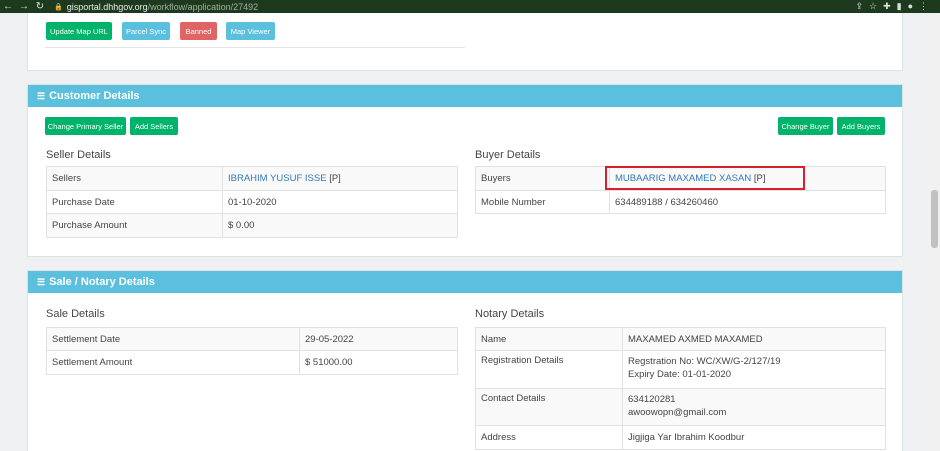 This screenshot has height=451, width=940. What do you see at coordinates (465, 96) in the screenshot?
I see `customer-details-header: ☰ Customer Details` at bounding box center [465, 96].